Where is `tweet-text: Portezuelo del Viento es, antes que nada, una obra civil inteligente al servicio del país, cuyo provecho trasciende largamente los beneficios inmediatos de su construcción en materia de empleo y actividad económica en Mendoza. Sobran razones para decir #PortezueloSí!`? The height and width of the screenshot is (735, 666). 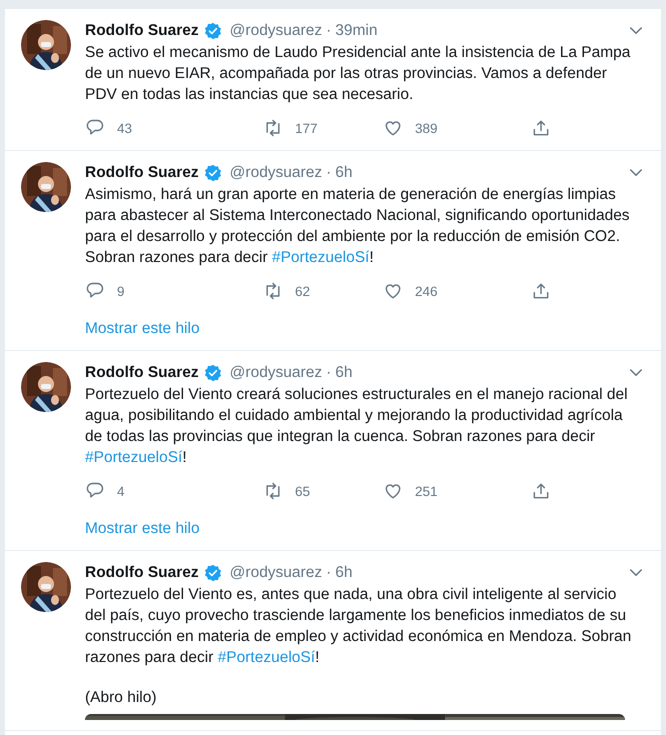 tweet-text: Portezuelo del Viento es, antes que nada, una obra civil inteligente al servicio del país, cuyo provecho trasciende largamente los beneficios inmediatos de su construcción en materia de empleo y actividad económica en Mendoza. Sobran razones para decir #PortezueloSí! is located at coordinates (358, 626).